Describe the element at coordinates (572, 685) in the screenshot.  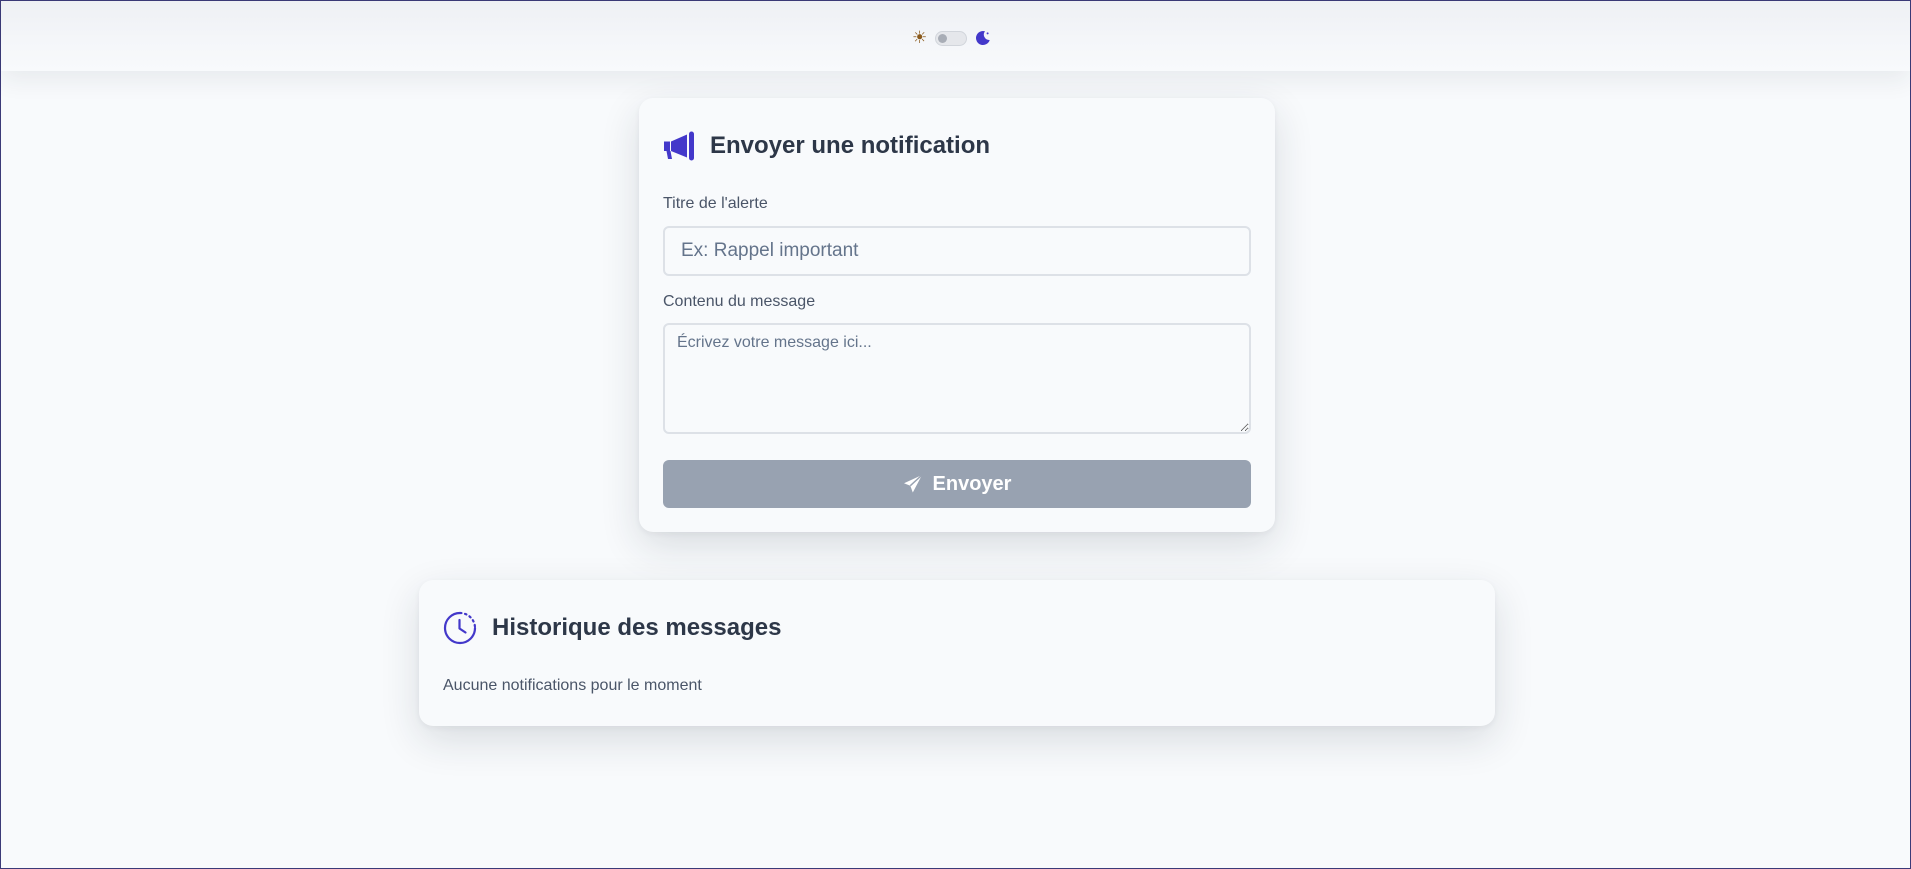
I see `empty-history-text: Aucune notifications pour le moment` at that location.